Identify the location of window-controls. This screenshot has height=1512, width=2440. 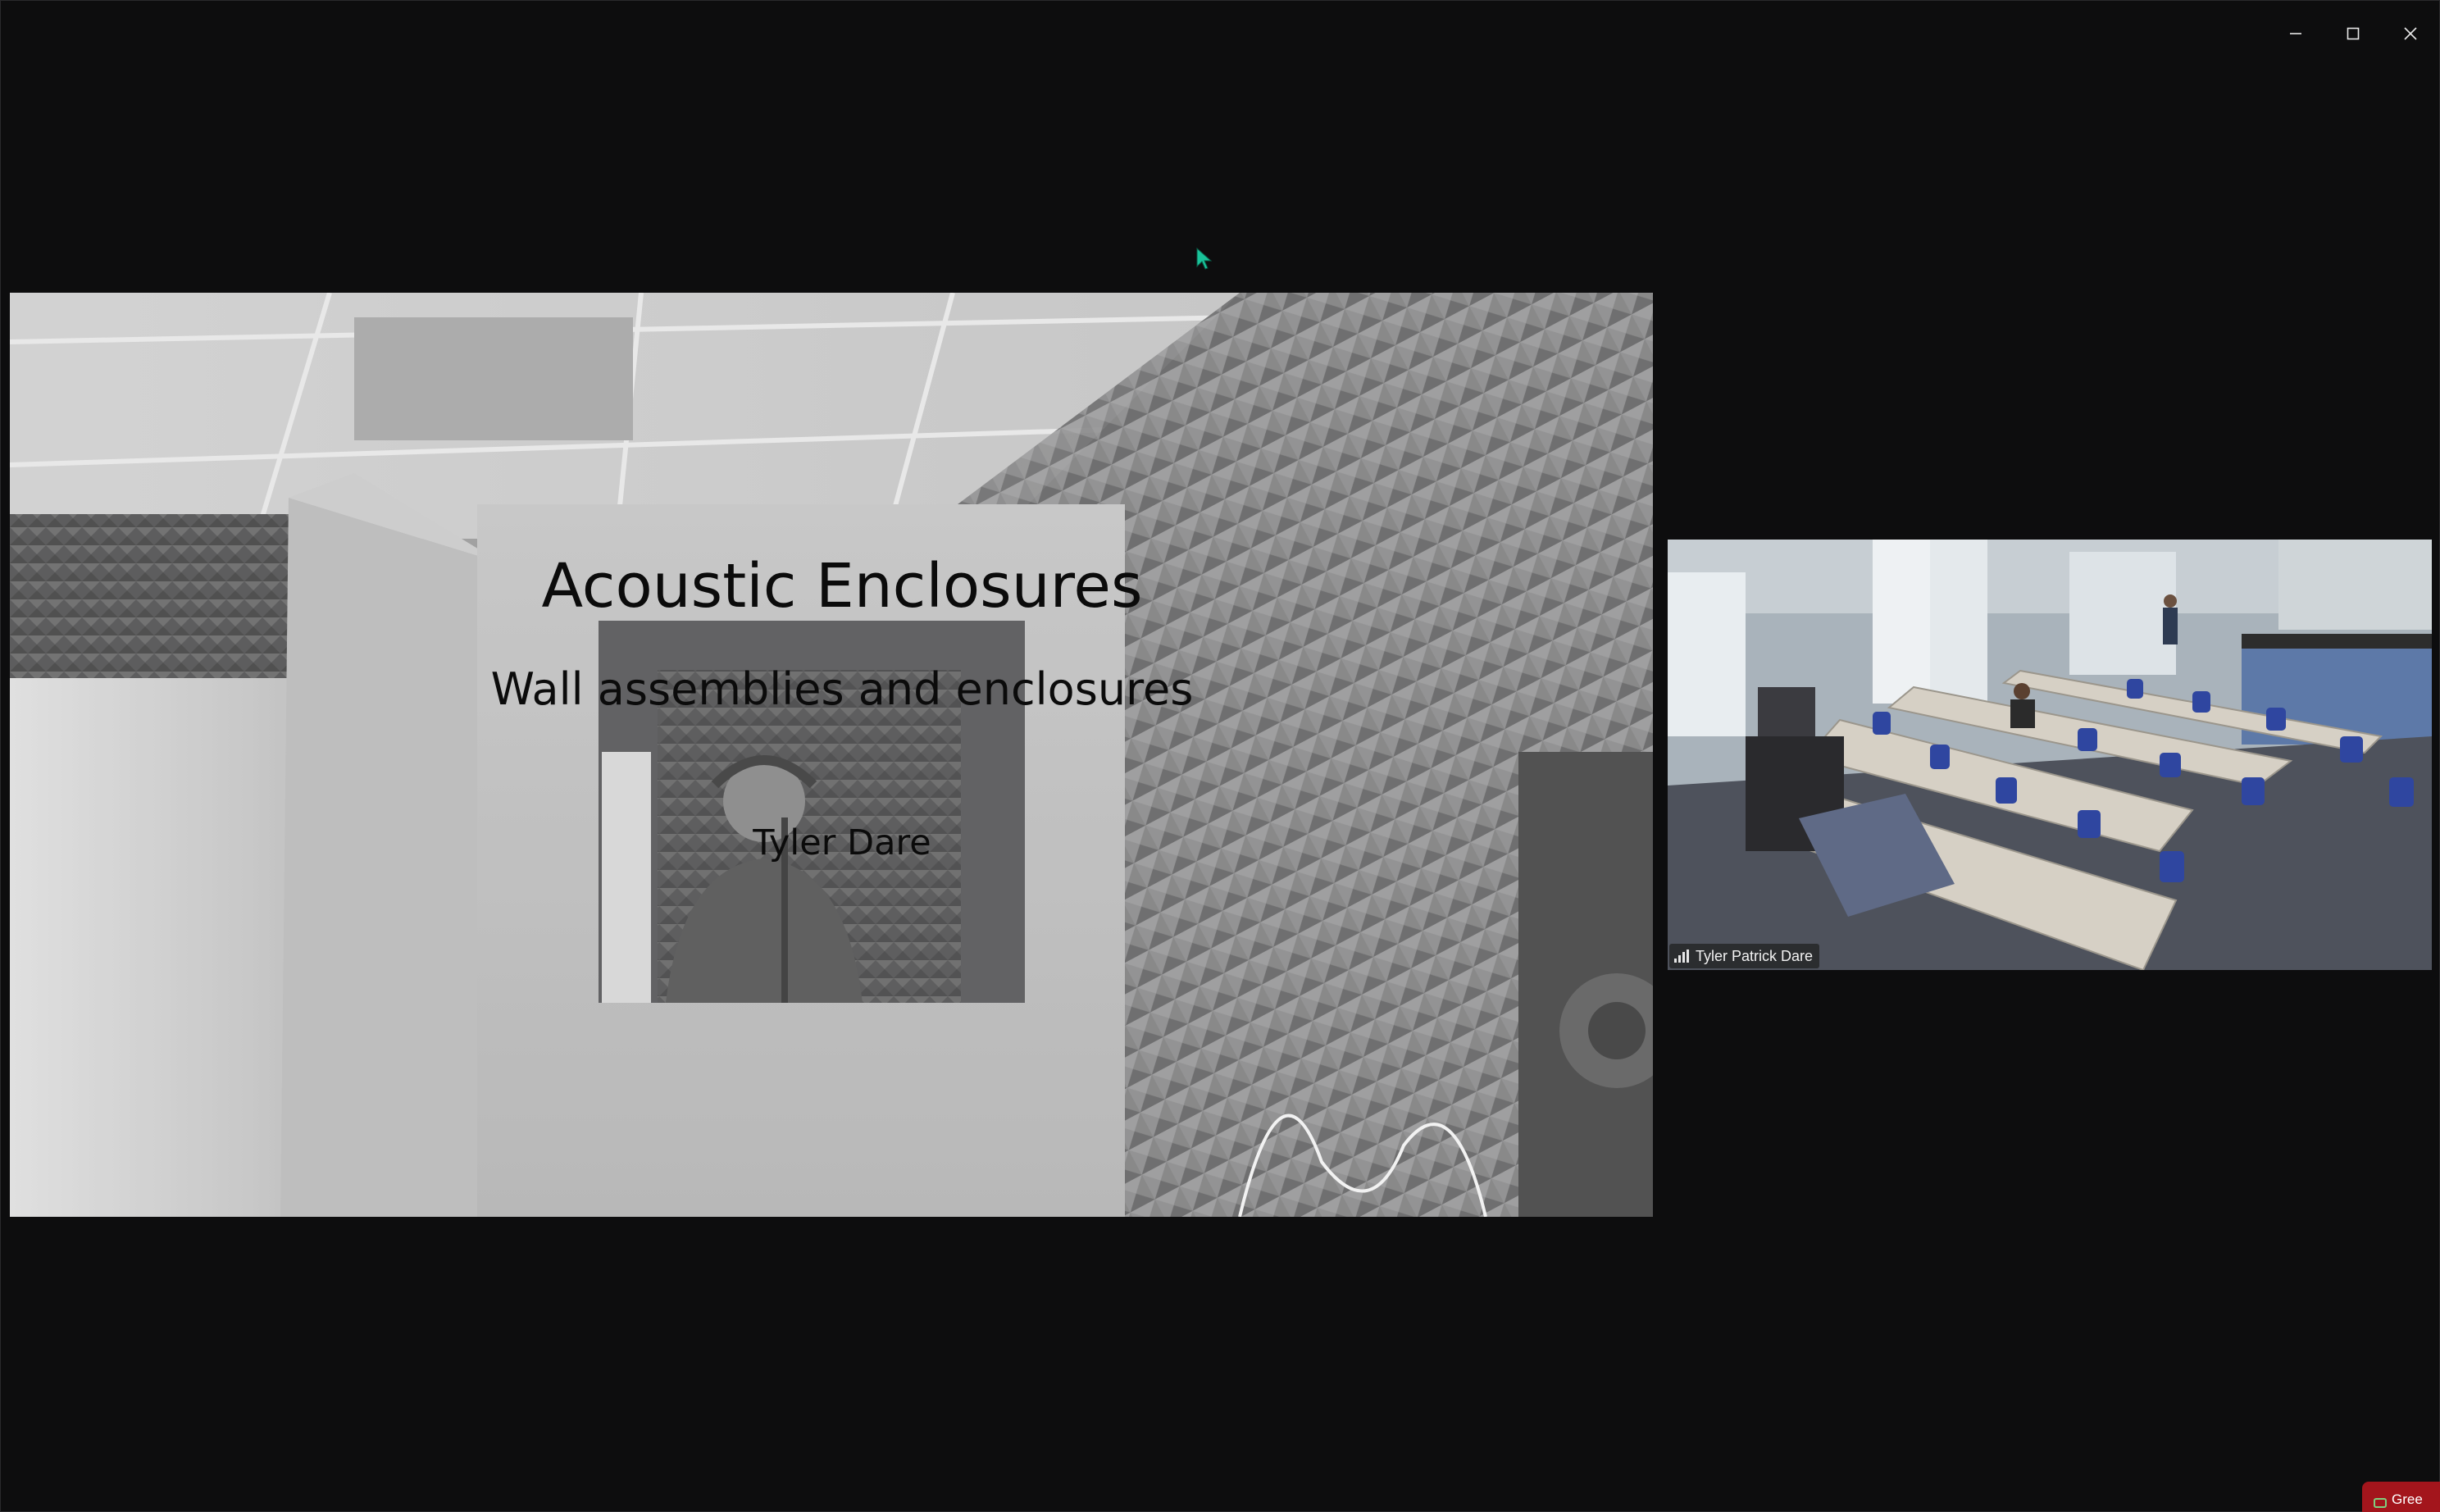
(2353, 33).